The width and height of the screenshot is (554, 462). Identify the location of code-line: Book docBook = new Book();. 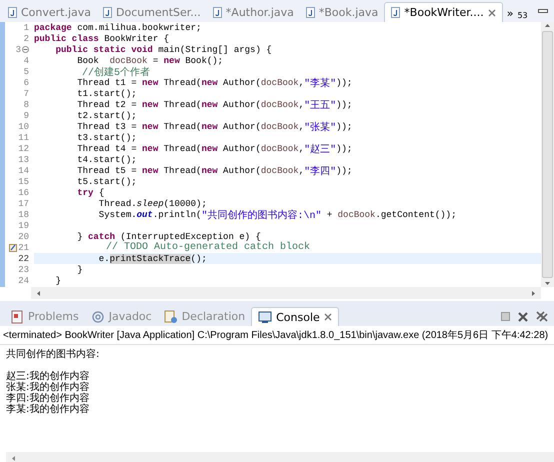
(150, 60).